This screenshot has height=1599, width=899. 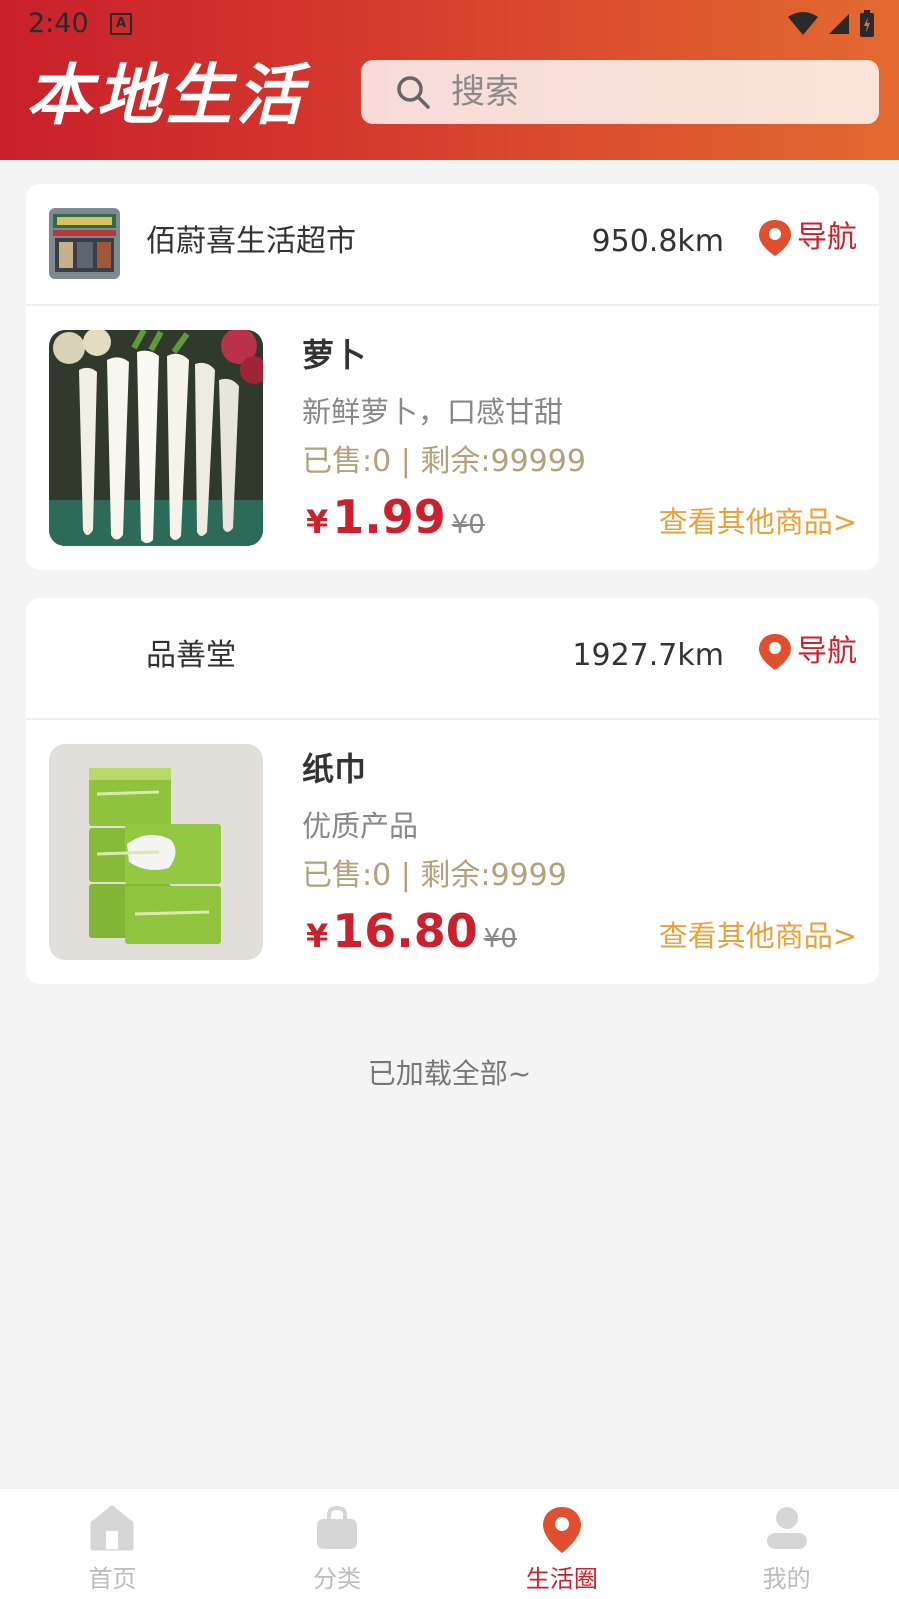 What do you see at coordinates (433, 412) in the screenshot?
I see `product-description: 新鲜萝卜，口感甘甜` at bounding box center [433, 412].